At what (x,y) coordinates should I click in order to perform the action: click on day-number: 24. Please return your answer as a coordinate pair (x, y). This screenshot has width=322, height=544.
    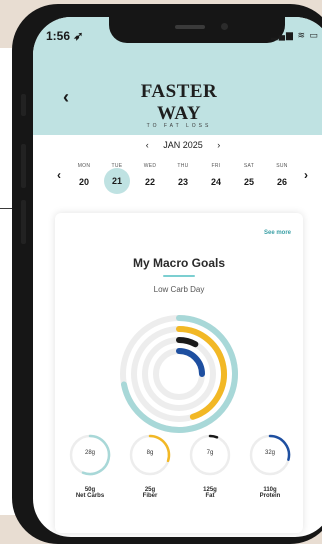
    Looking at the image, I should click on (215, 182).